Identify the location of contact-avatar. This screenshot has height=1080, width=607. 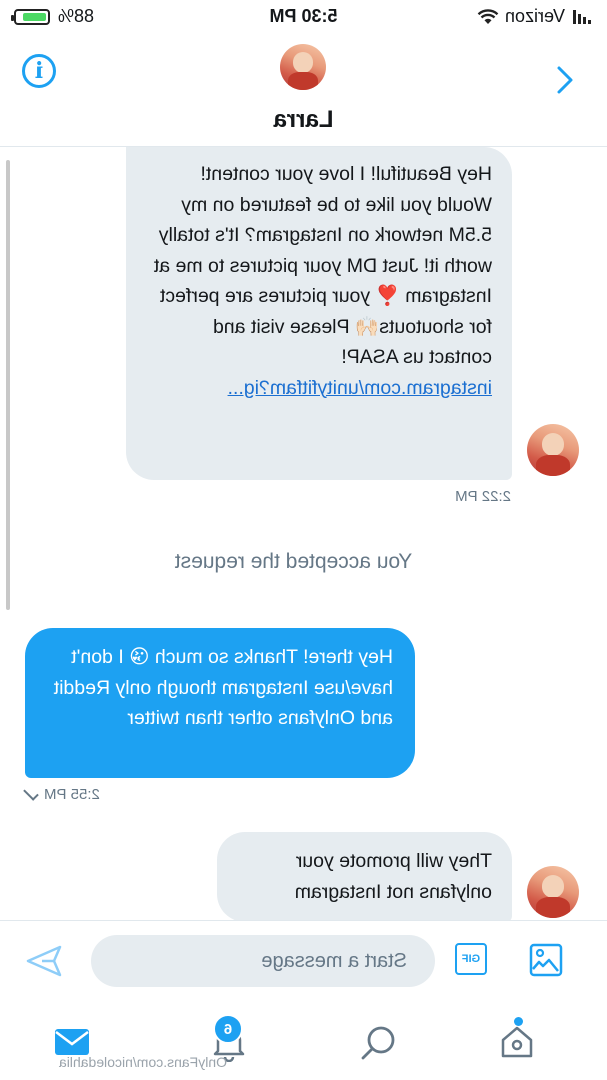
(303, 67).